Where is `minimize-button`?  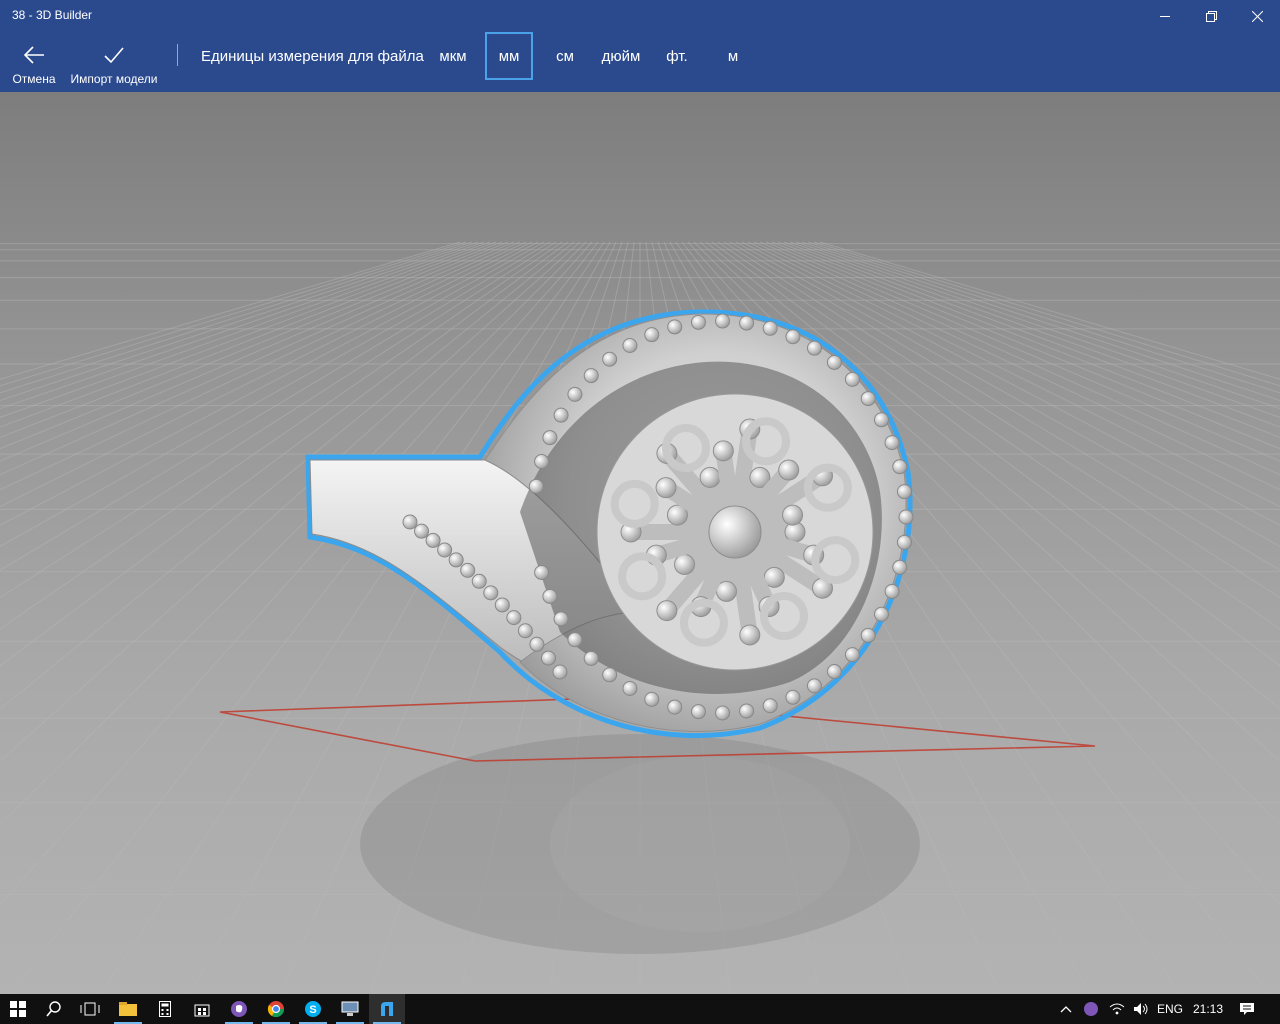 minimize-button is located at coordinates (1165, 16).